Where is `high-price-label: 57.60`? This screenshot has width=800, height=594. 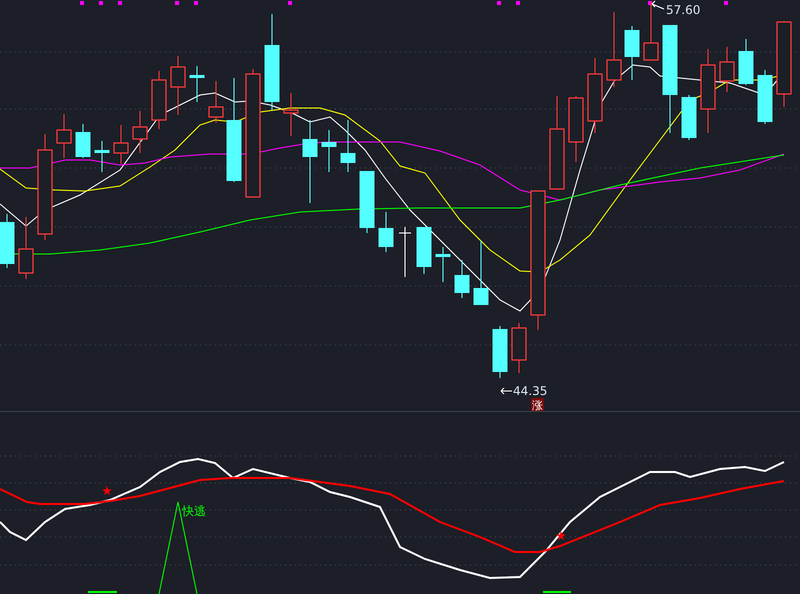 high-price-label: 57.60 is located at coordinates (683, 10).